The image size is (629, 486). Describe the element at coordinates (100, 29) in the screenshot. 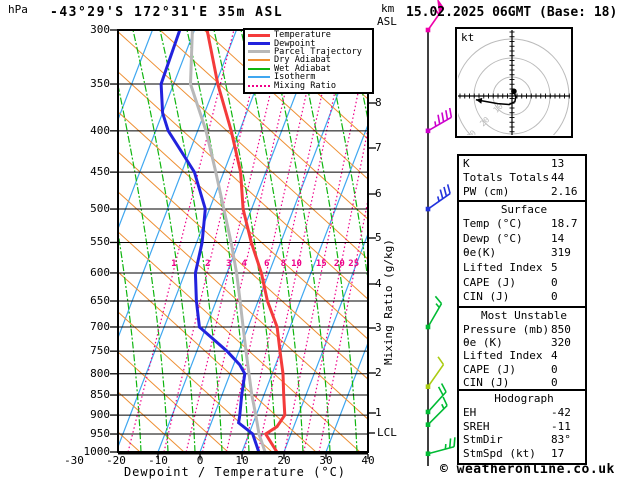

I see `pressure-tick-label: 300` at that location.